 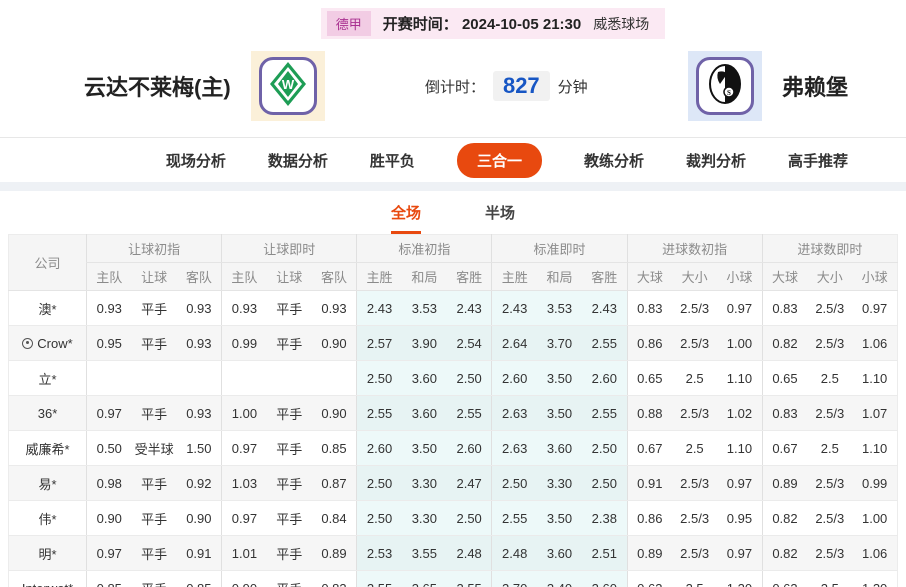 What do you see at coordinates (392, 160) in the screenshot?
I see `nav-tab-2: 胜平负` at bounding box center [392, 160].